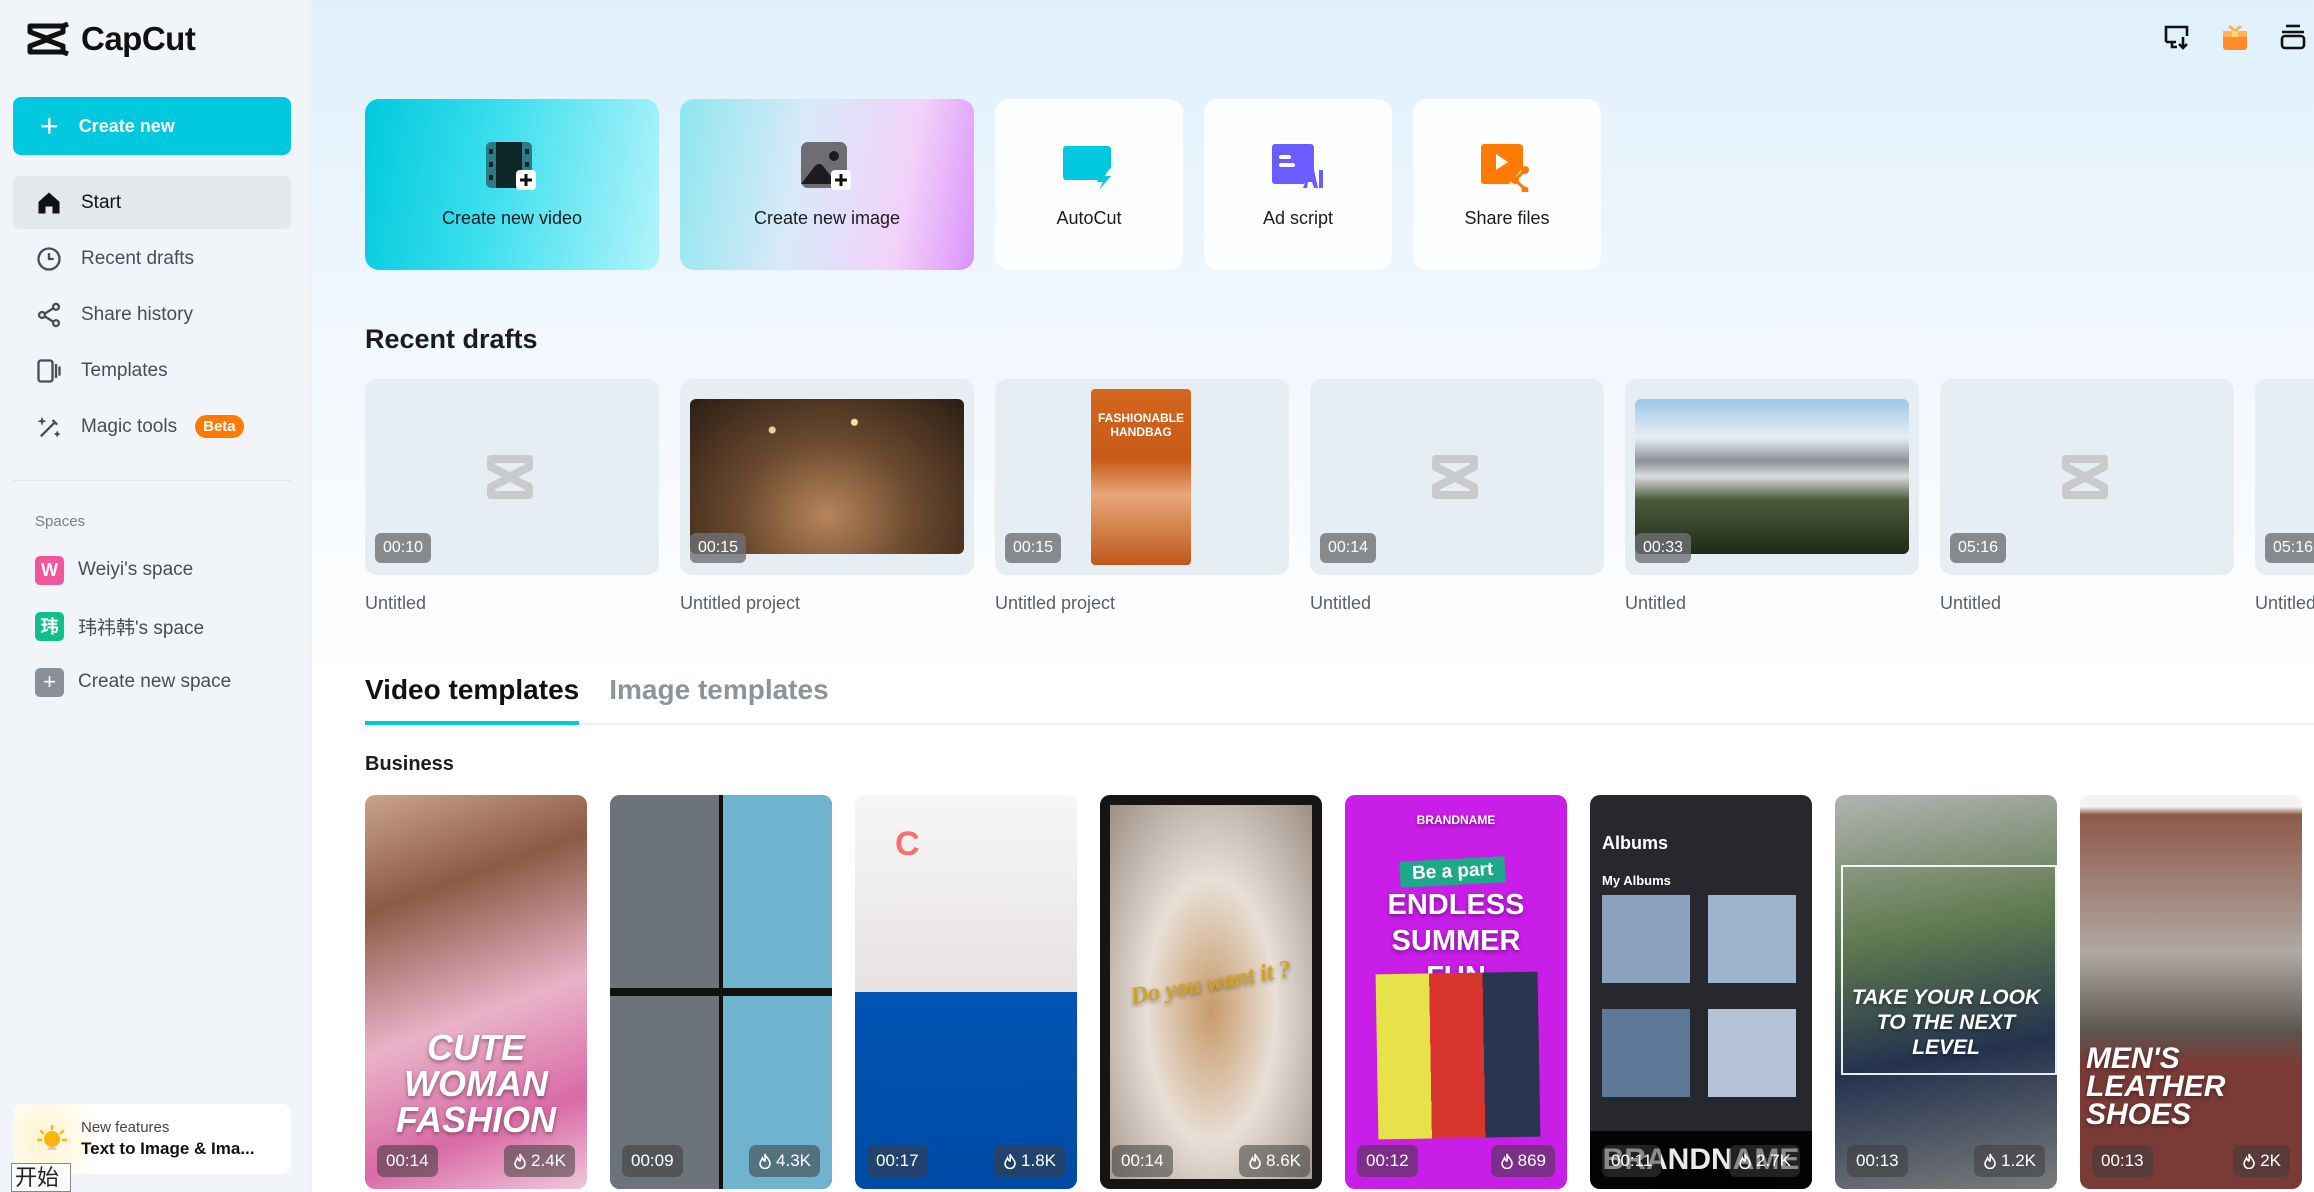  Describe the element at coordinates (403, 548) in the screenshot. I see `draft-duration: 00:10` at that location.